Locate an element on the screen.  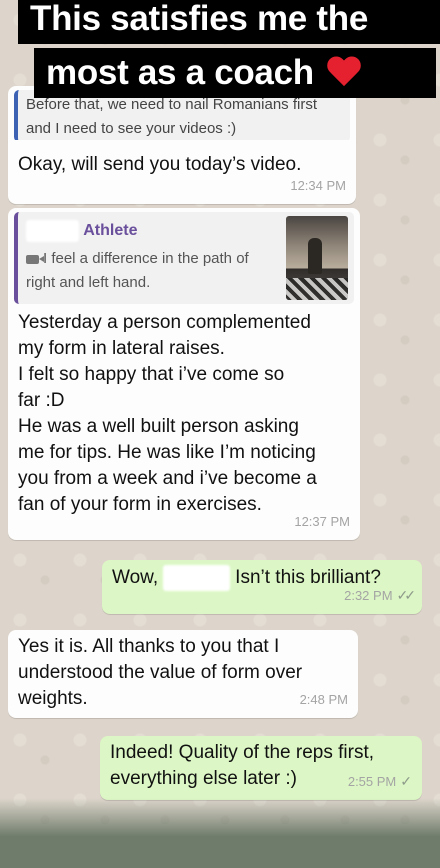
caption-line: This satisfies me the is located at coordinates (229, 22).